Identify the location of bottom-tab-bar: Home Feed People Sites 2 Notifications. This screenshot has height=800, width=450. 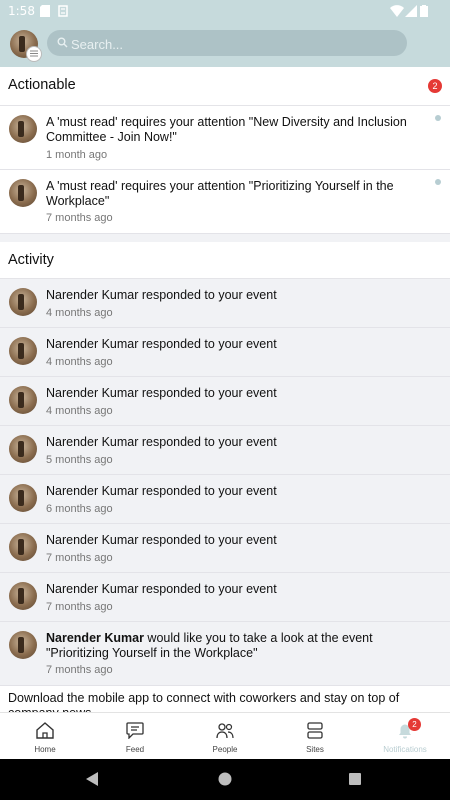
(225, 736).